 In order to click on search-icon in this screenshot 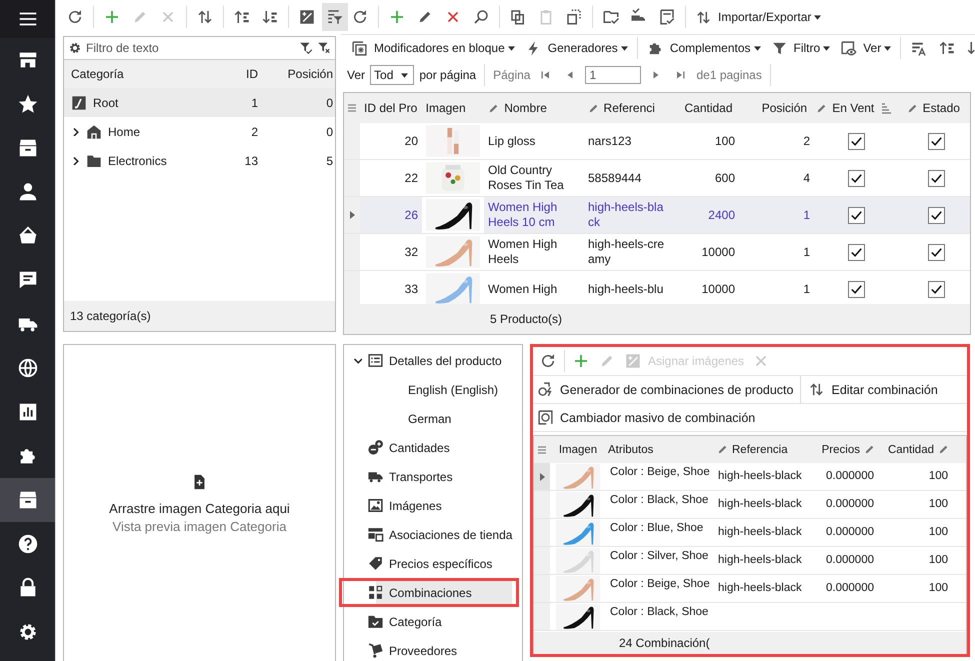, I will do `click(481, 17)`.